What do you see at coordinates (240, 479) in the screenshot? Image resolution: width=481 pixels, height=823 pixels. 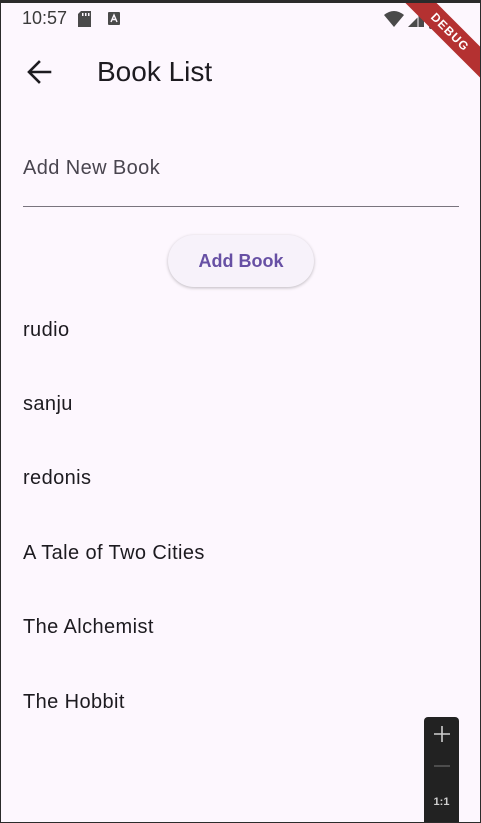 I see `list-item: redonis` at bounding box center [240, 479].